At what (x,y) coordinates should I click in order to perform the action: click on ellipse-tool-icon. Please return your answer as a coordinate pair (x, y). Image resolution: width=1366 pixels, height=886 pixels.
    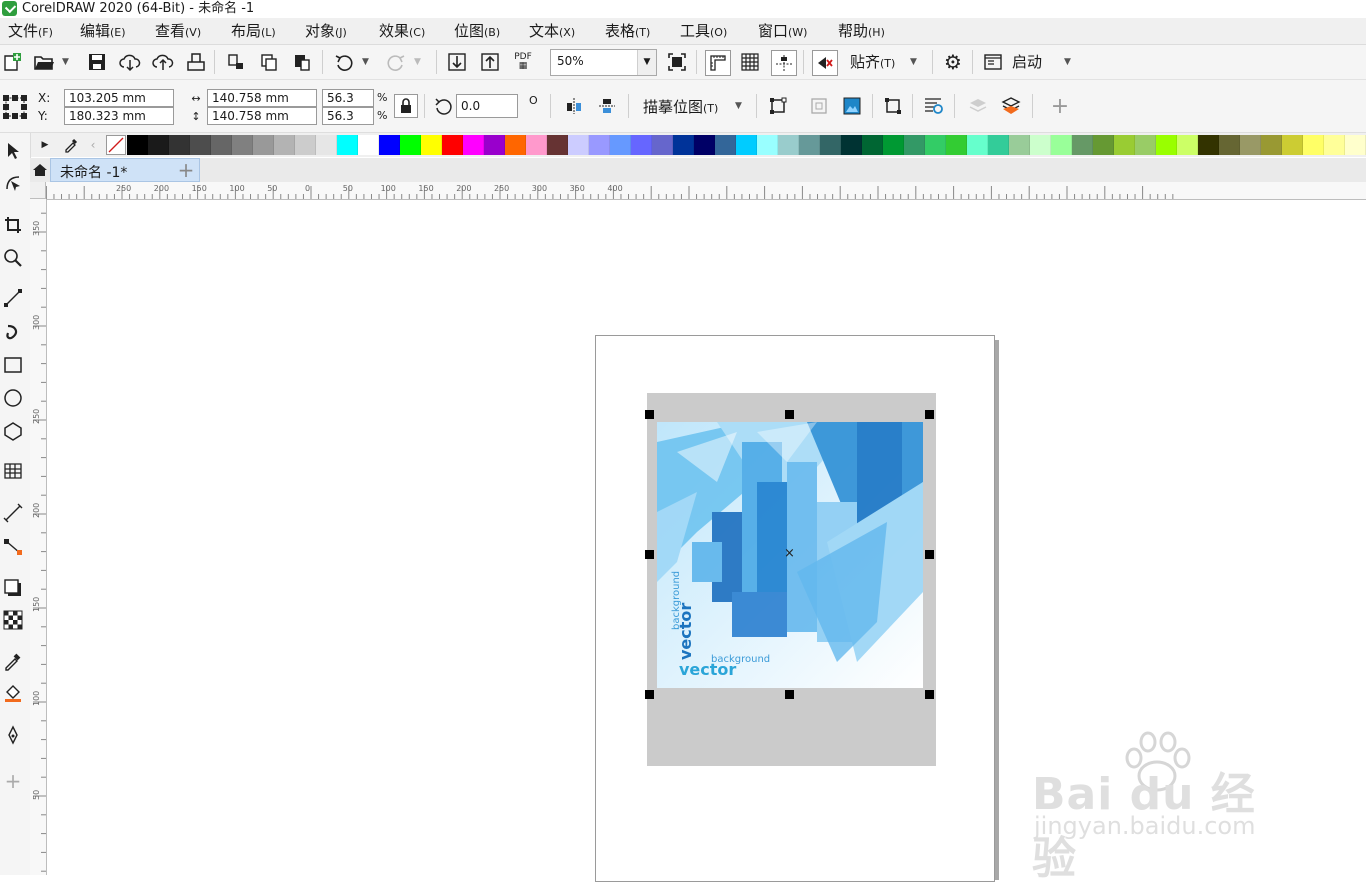
    Looking at the image, I should click on (13, 398).